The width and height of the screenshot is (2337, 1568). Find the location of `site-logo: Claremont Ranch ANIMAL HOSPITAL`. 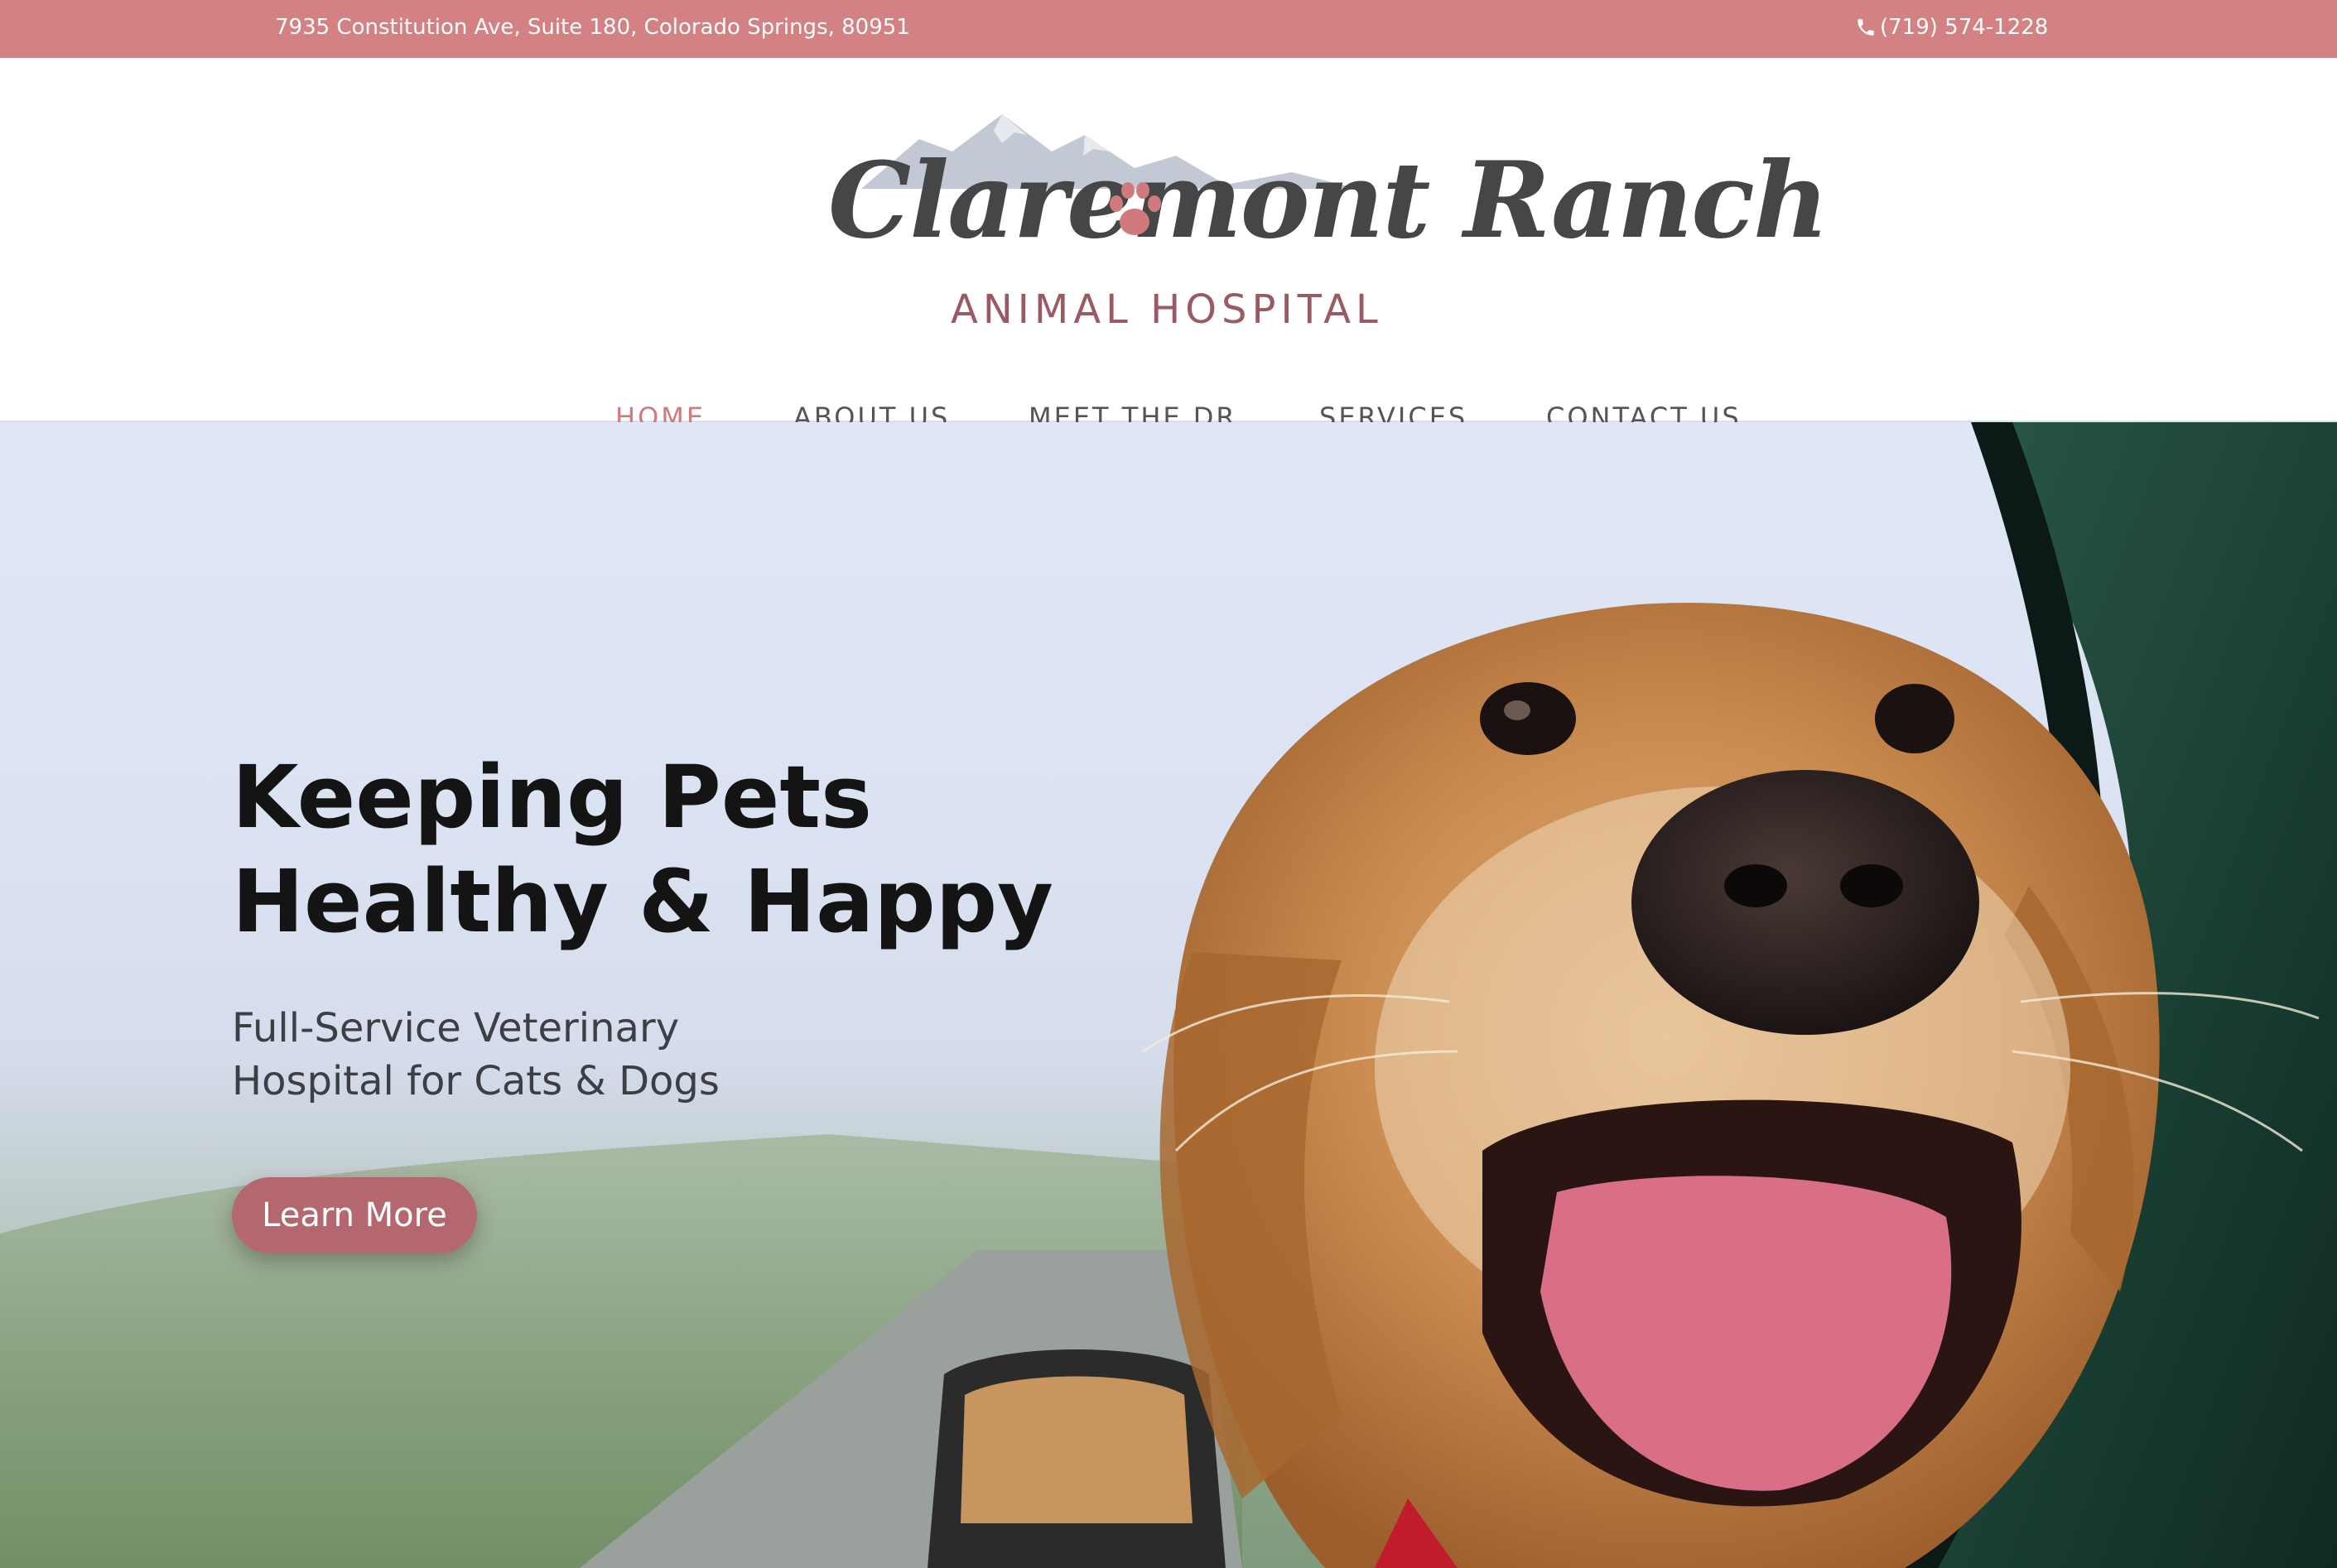

site-logo: Claremont Ranch ANIMAL HOSPITAL is located at coordinates (1324, 226).